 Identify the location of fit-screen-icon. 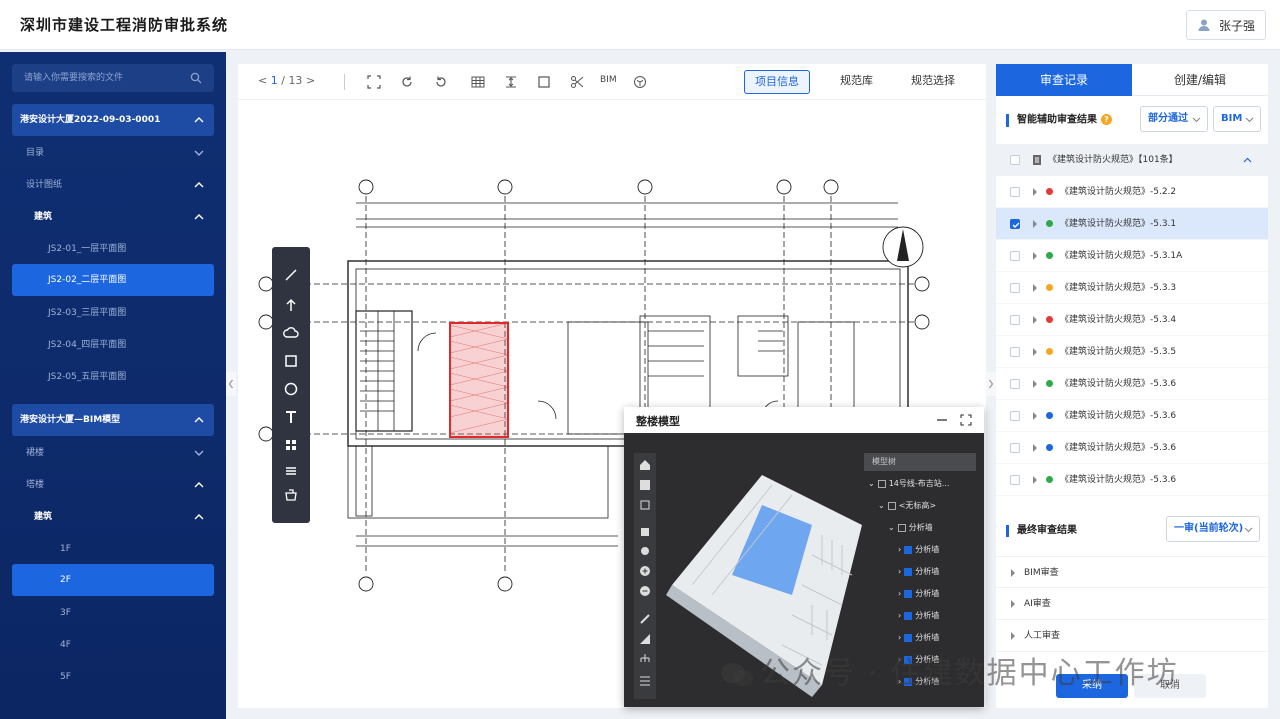
(374, 82).